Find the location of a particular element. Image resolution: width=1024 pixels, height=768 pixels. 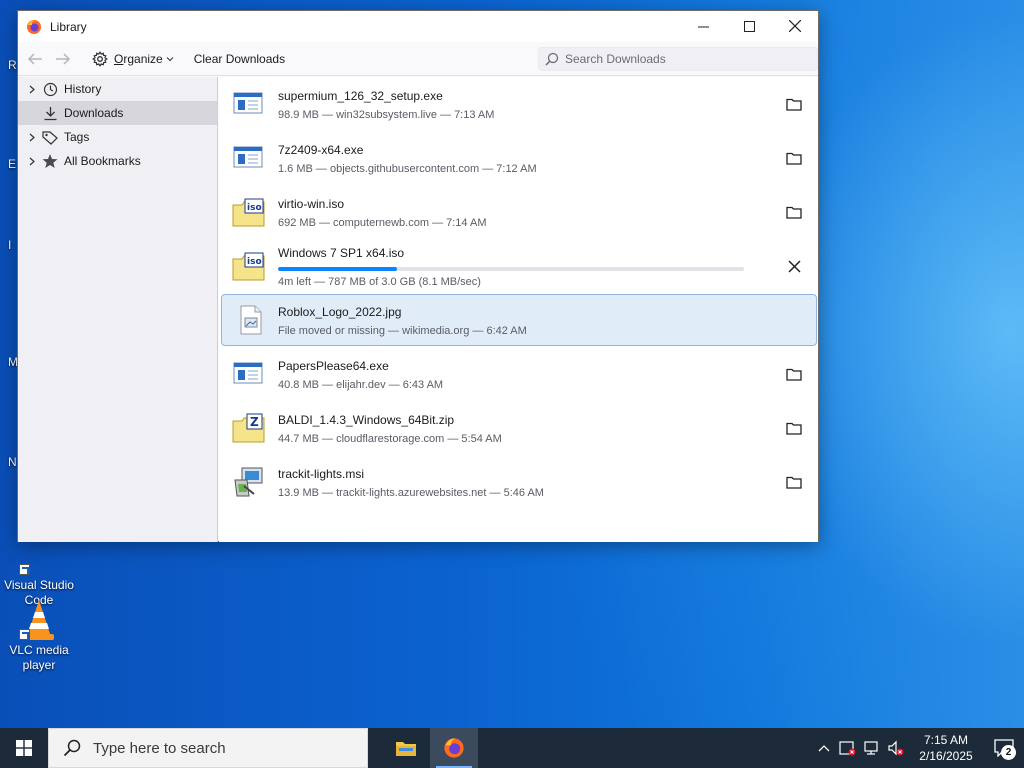

organize-menu-button: Organize is located at coordinates (133, 59).